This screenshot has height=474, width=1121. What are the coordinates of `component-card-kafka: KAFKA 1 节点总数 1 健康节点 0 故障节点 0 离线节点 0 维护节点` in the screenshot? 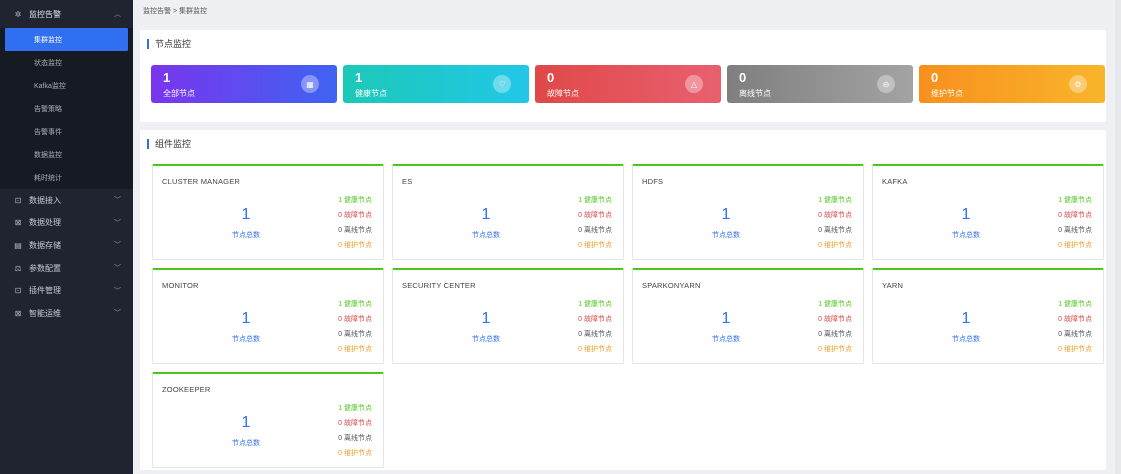 It's located at (988, 212).